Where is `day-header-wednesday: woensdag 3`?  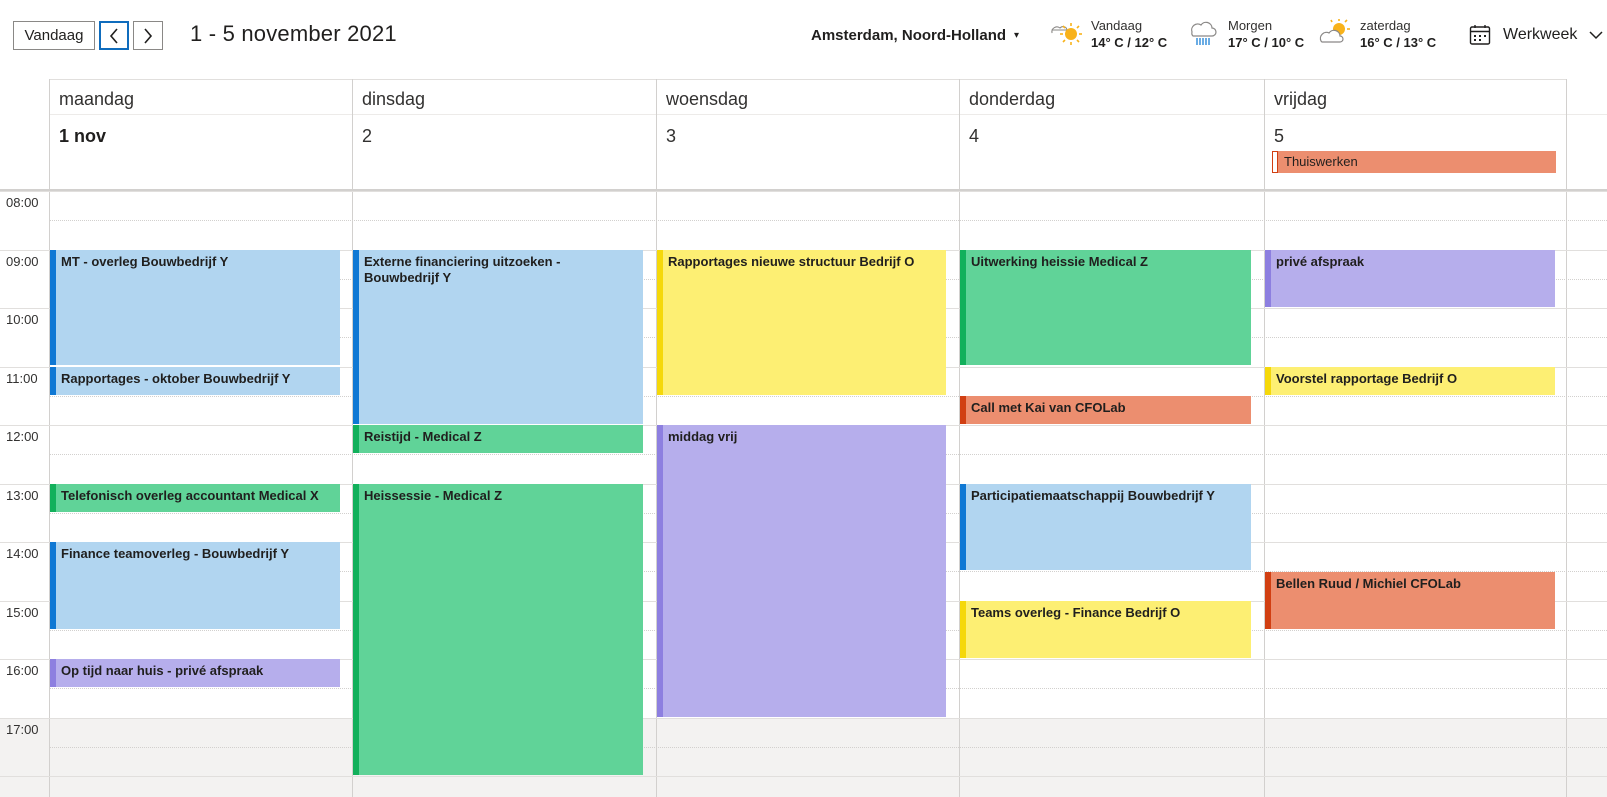
day-header-wednesday: woensdag 3 is located at coordinates (808, 135).